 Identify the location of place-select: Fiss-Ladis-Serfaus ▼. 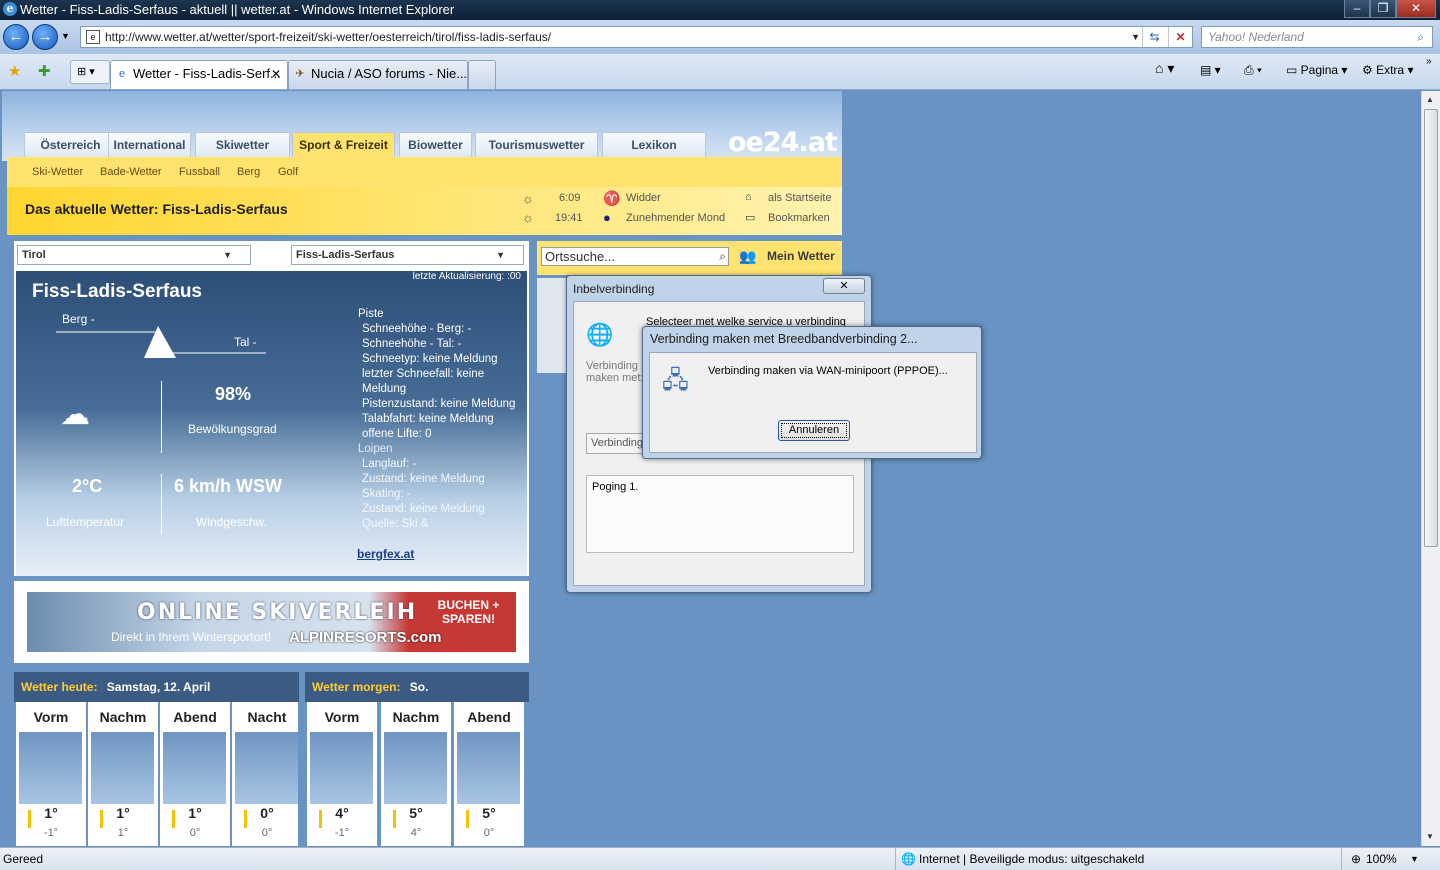
(407, 255).